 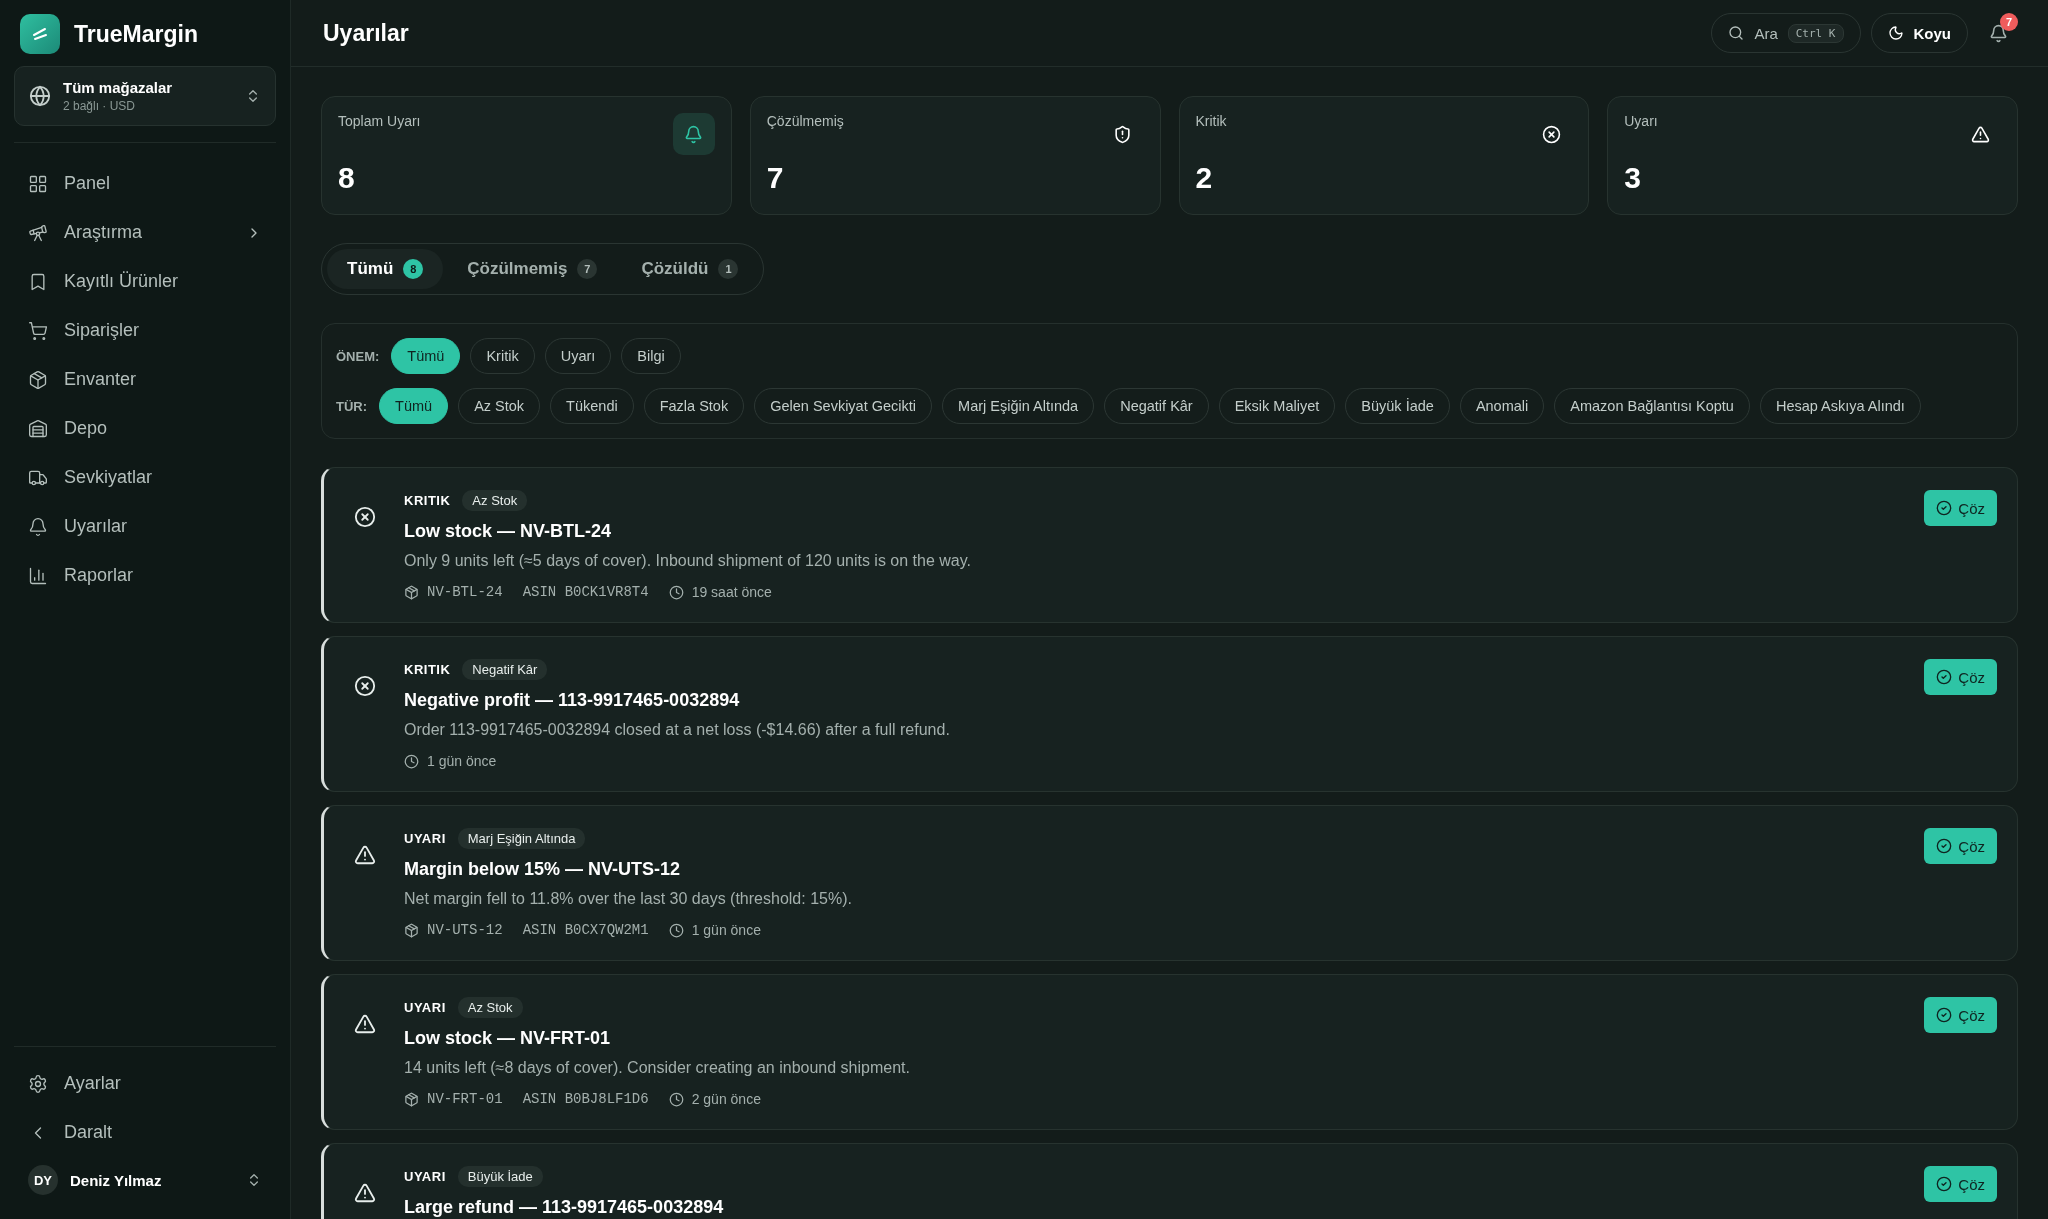 I want to click on moon-icon, so click(x=1895, y=33).